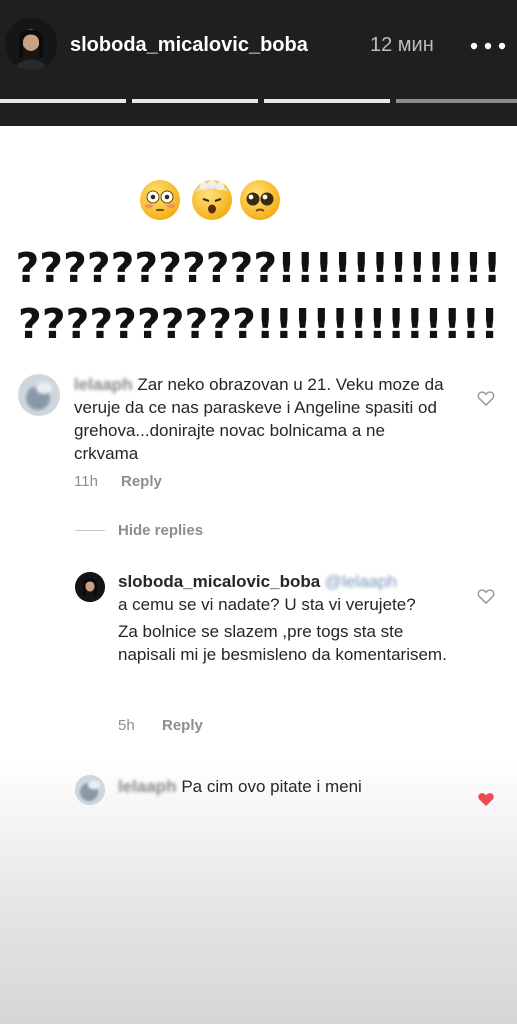 This screenshot has height=1024, width=517. What do you see at coordinates (267, 604) in the screenshot?
I see `reply-text-part-1: a cemu se vi nadate? U sta vi verujete?` at bounding box center [267, 604].